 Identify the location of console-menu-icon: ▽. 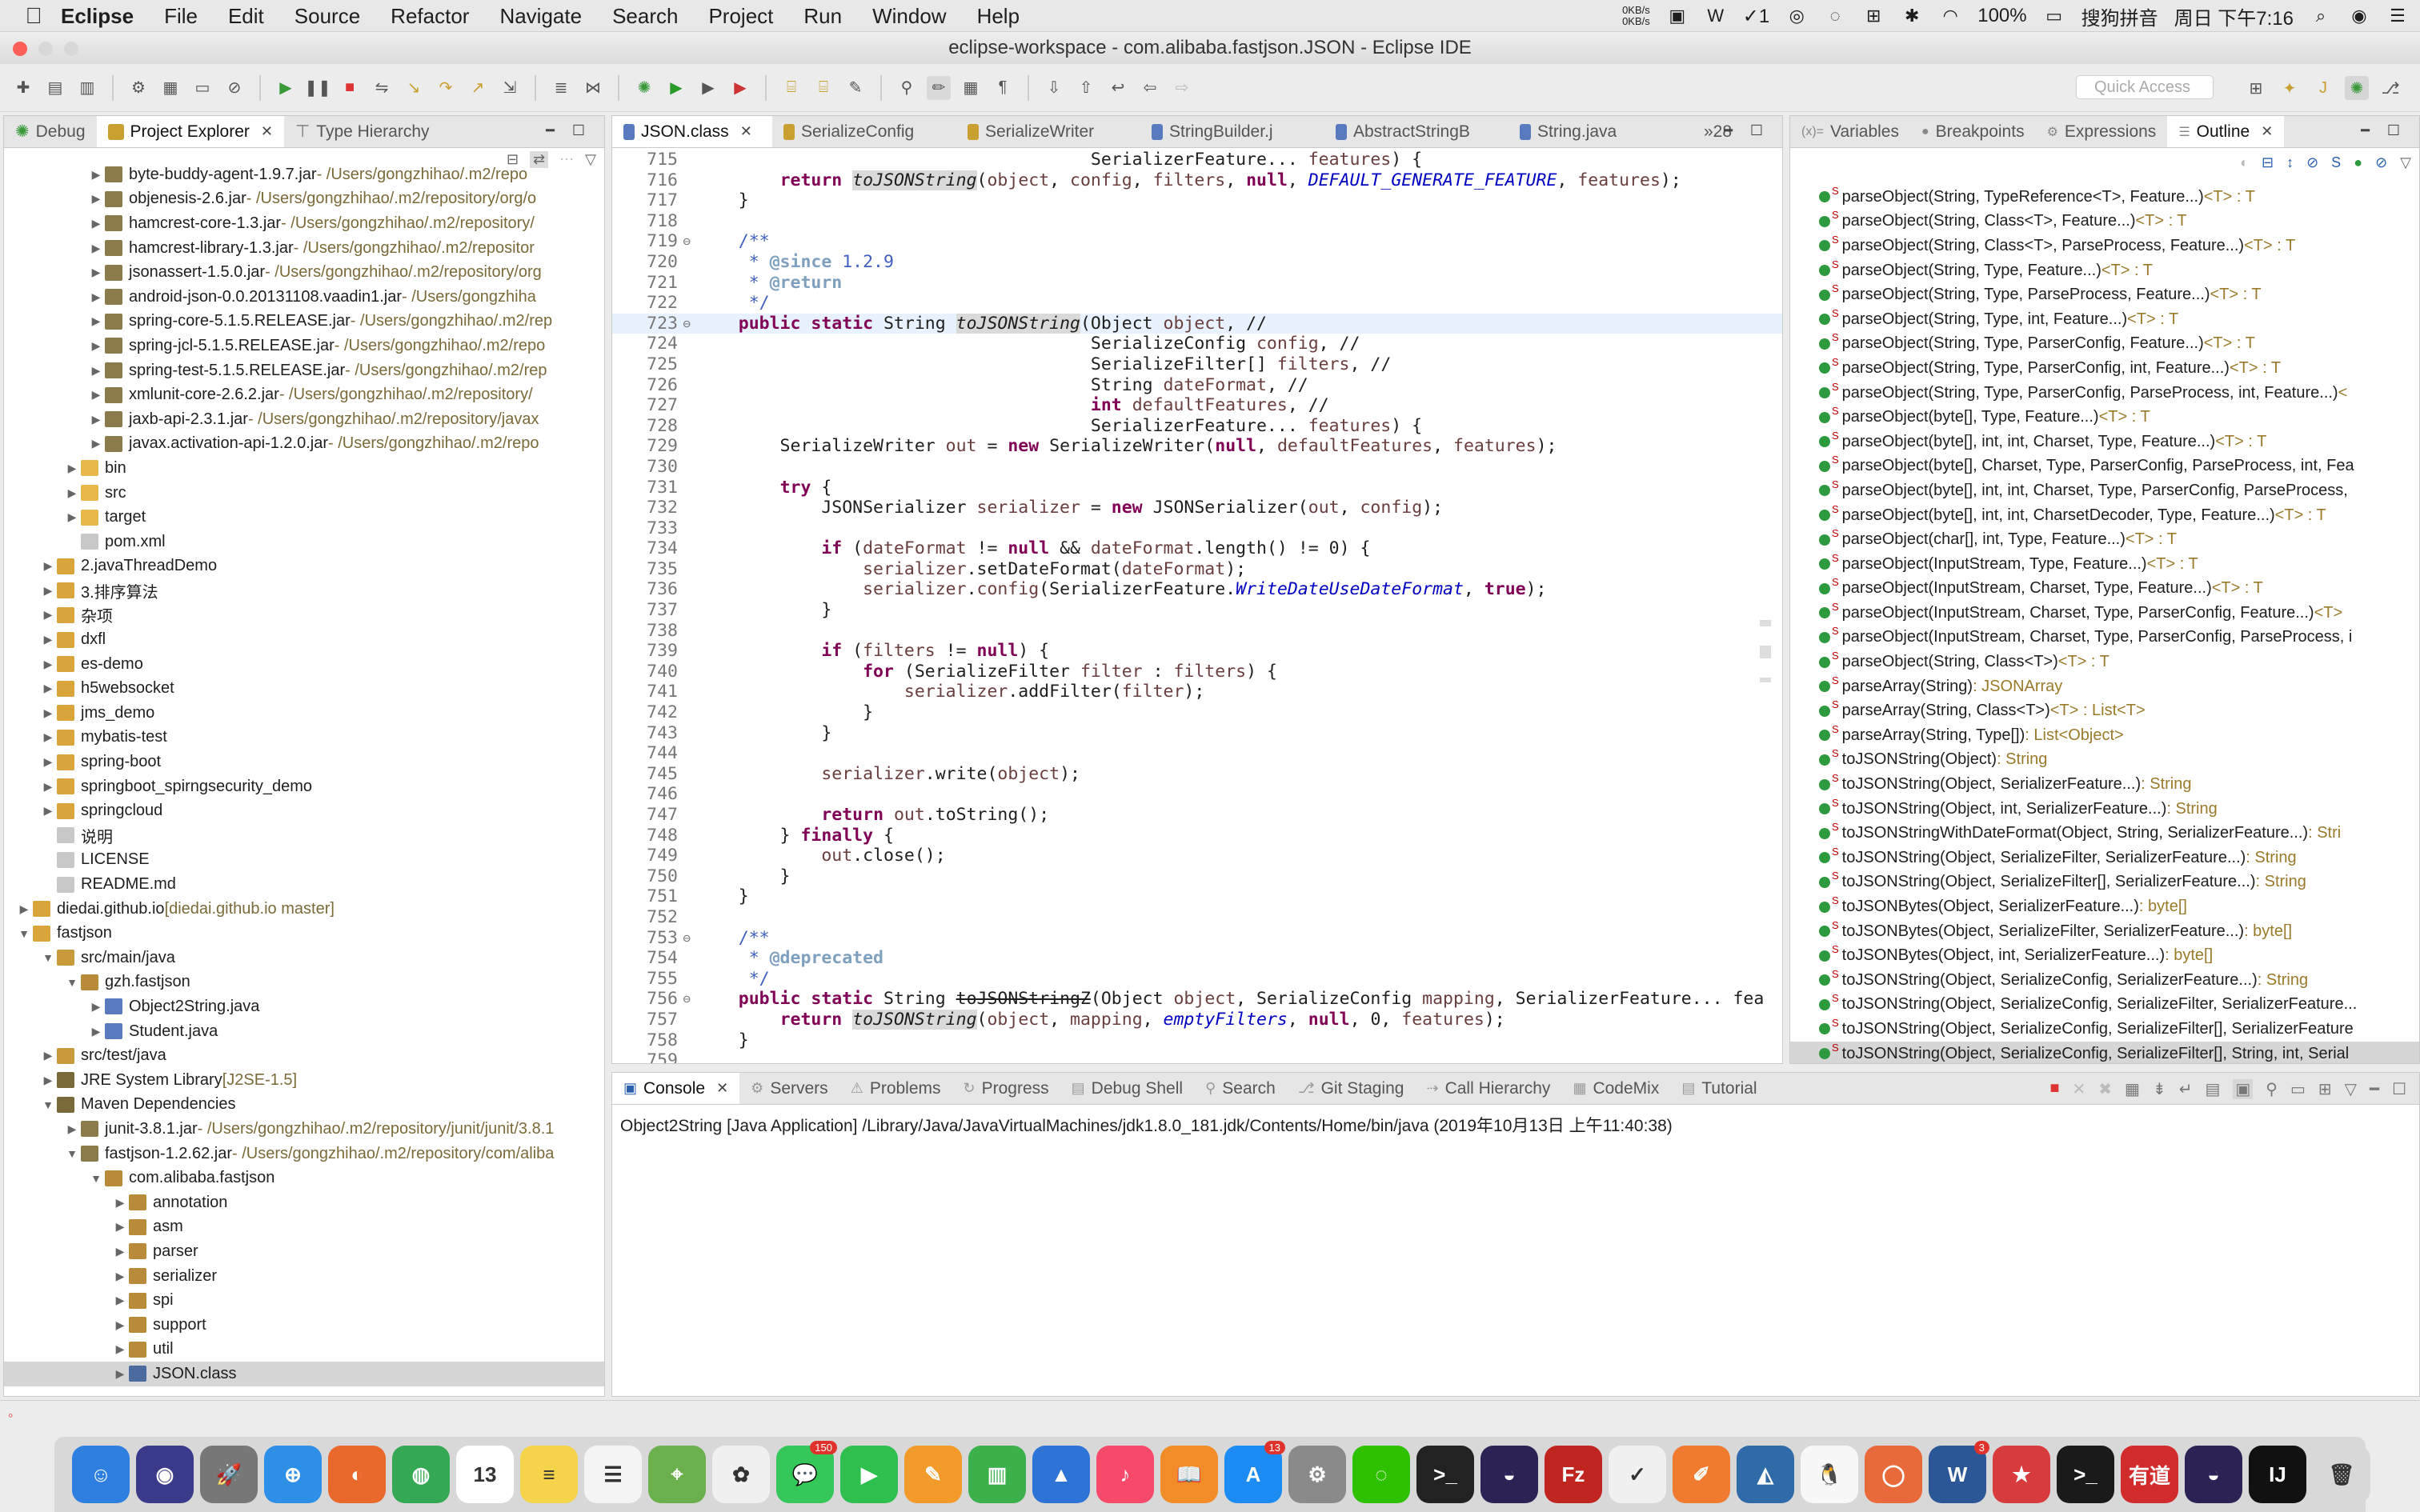
(2351, 1089).